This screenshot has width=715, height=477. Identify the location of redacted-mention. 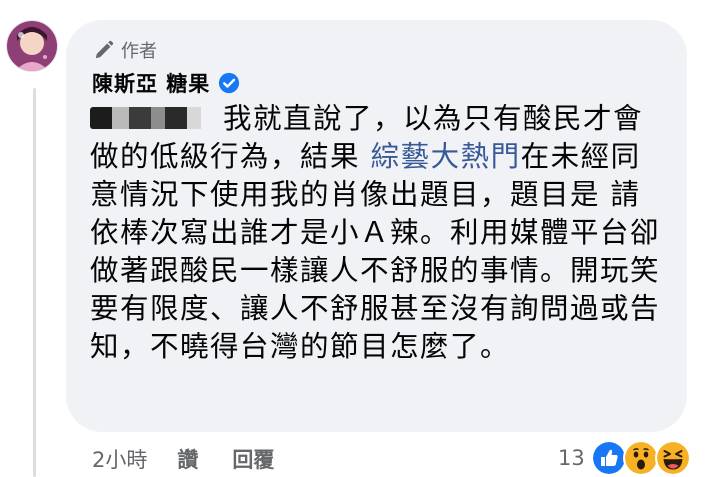
(145, 118).